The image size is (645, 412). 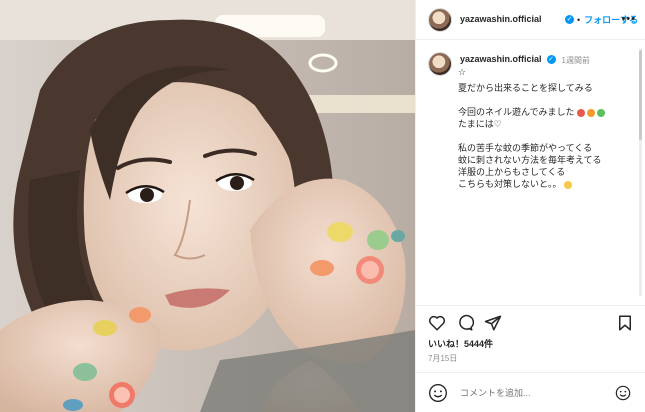 I want to click on action-bar, so click(x=530, y=322).